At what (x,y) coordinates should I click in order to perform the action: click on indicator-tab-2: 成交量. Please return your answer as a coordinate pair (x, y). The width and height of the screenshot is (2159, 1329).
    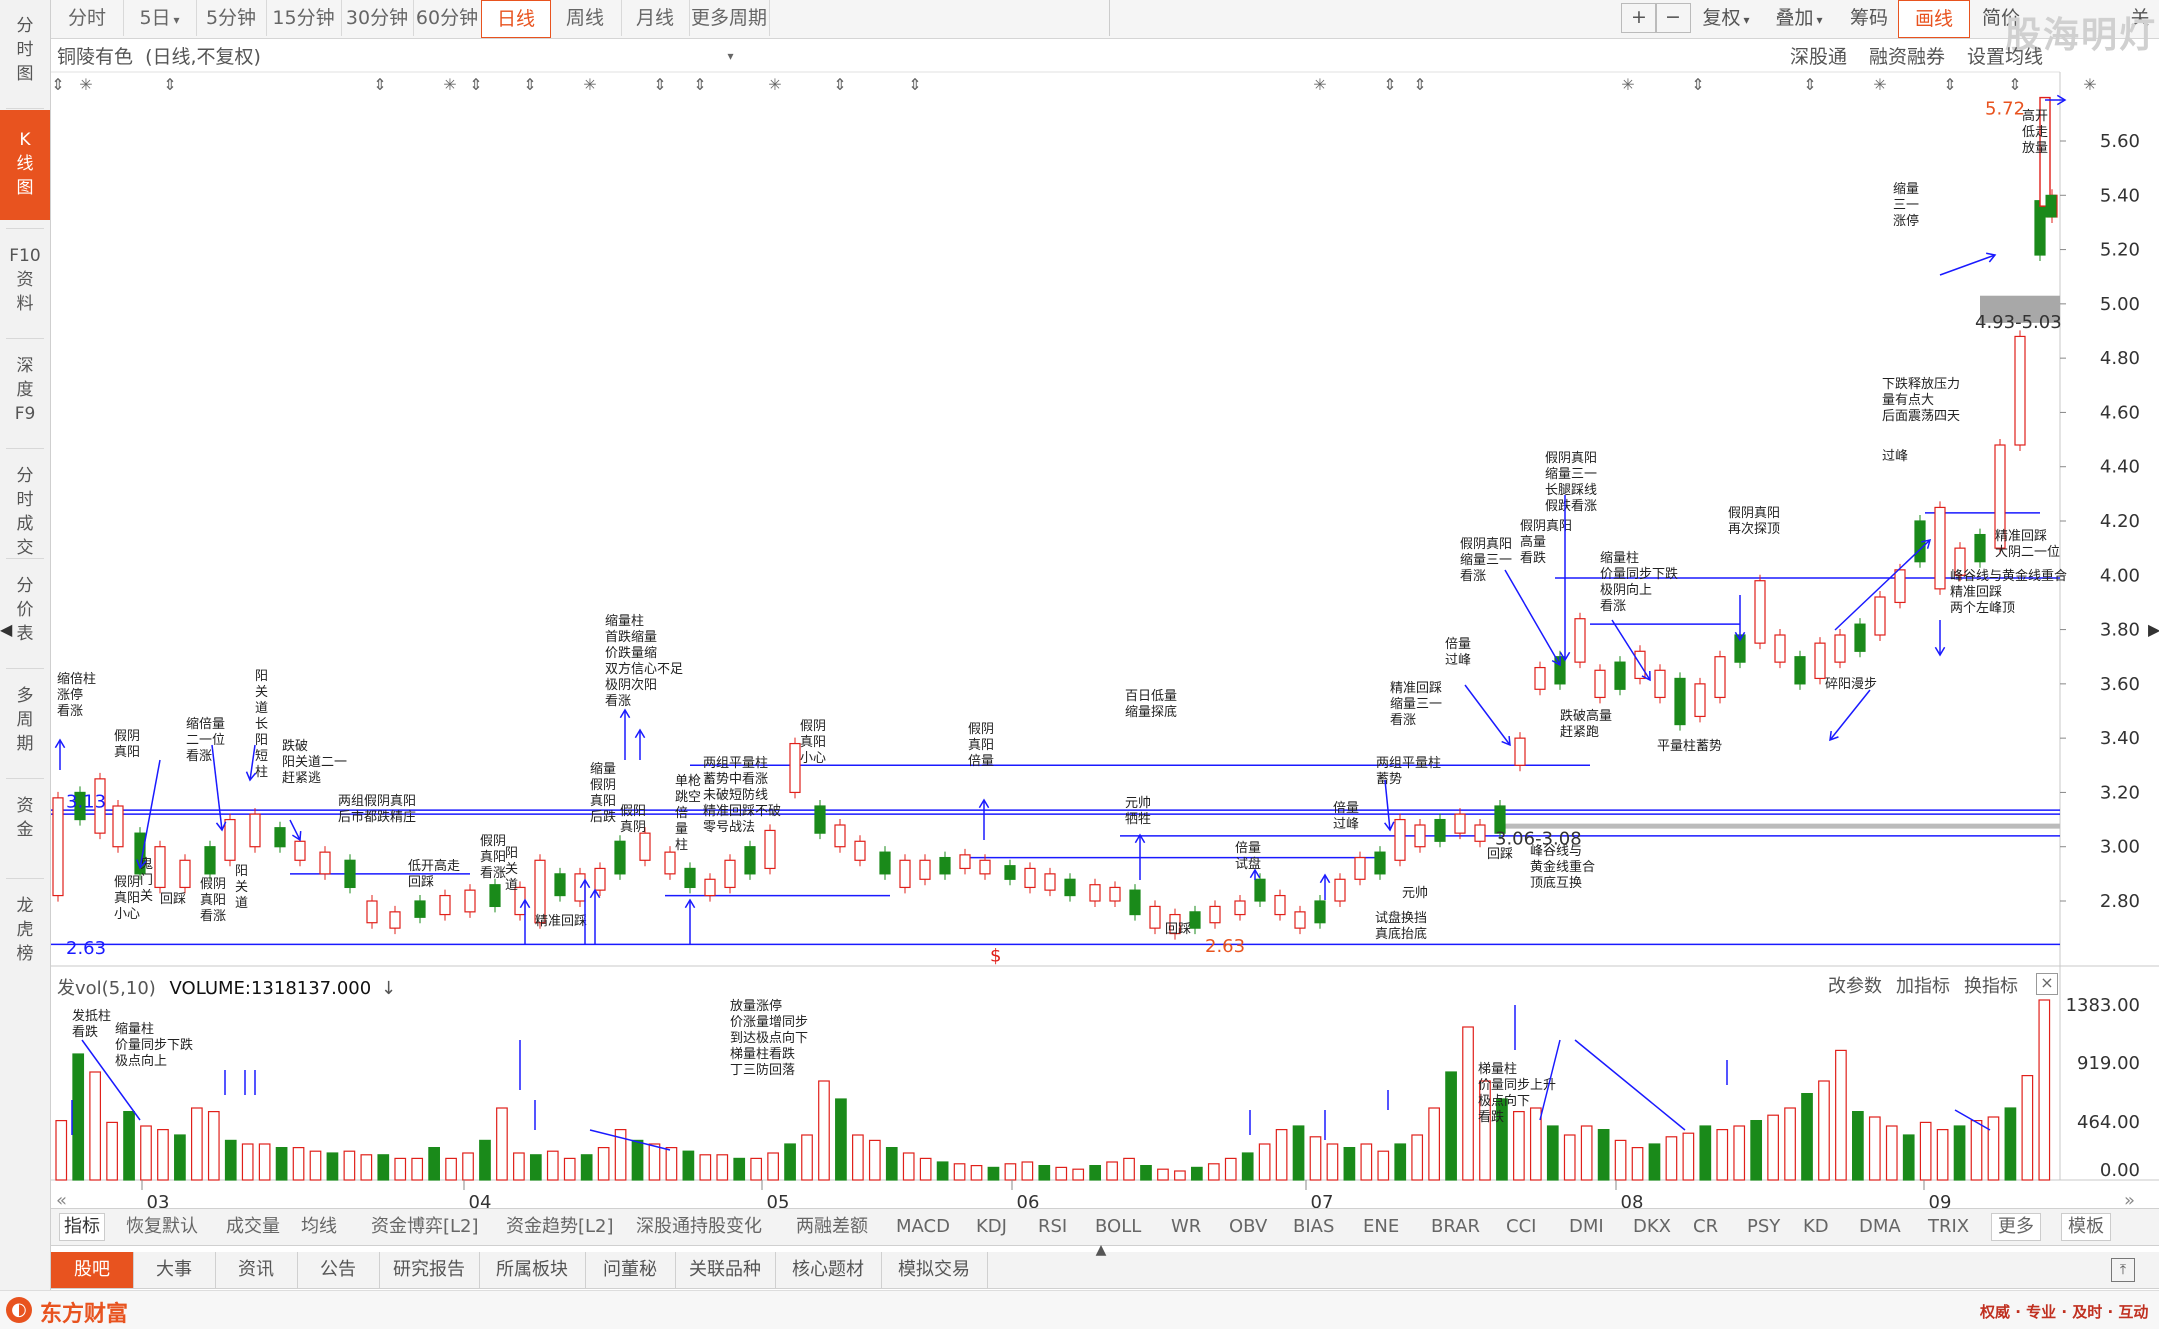
    Looking at the image, I should click on (253, 1227).